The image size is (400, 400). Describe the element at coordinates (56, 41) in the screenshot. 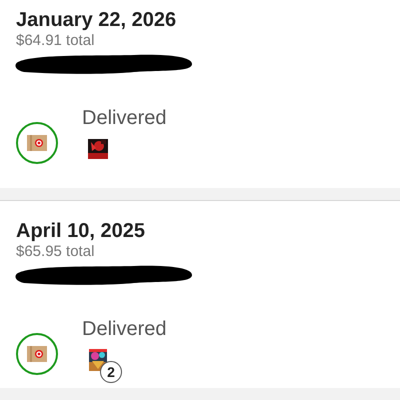

I see `order-total: $64.91 total` at that location.